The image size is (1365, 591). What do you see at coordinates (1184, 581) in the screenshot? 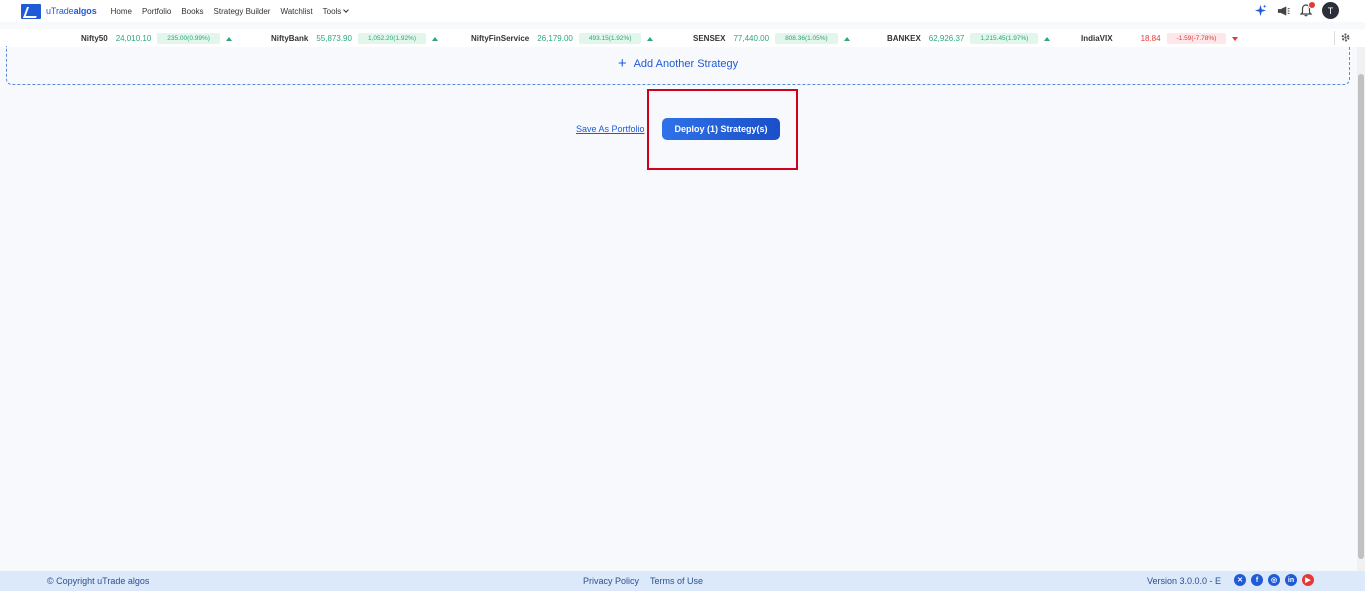
I see `version-text: Version 3.0.0.0 - E` at bounding box center [1184, 581].